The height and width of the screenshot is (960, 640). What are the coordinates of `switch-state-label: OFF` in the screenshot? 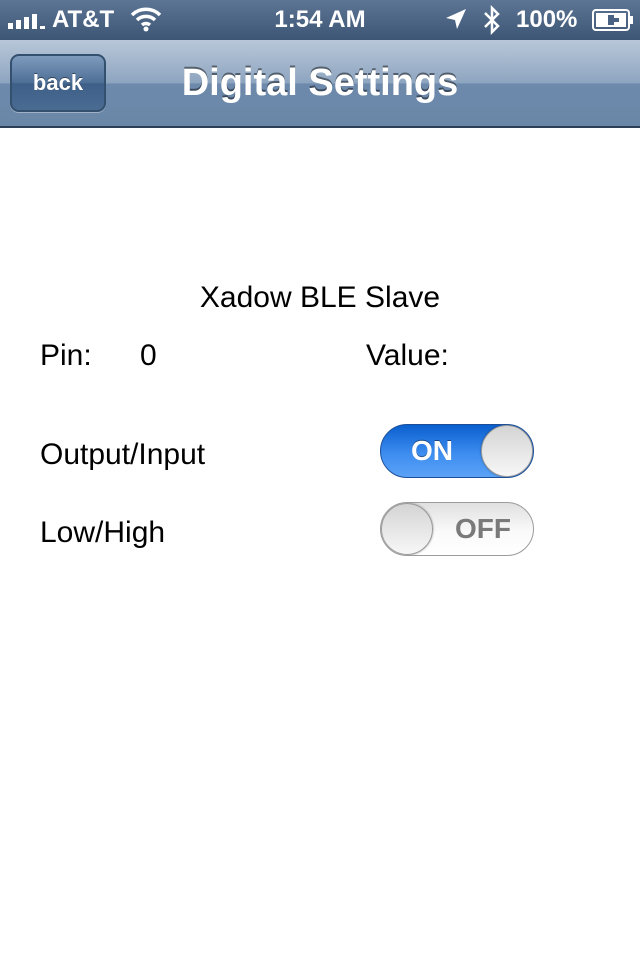 It's located at (483, 528).